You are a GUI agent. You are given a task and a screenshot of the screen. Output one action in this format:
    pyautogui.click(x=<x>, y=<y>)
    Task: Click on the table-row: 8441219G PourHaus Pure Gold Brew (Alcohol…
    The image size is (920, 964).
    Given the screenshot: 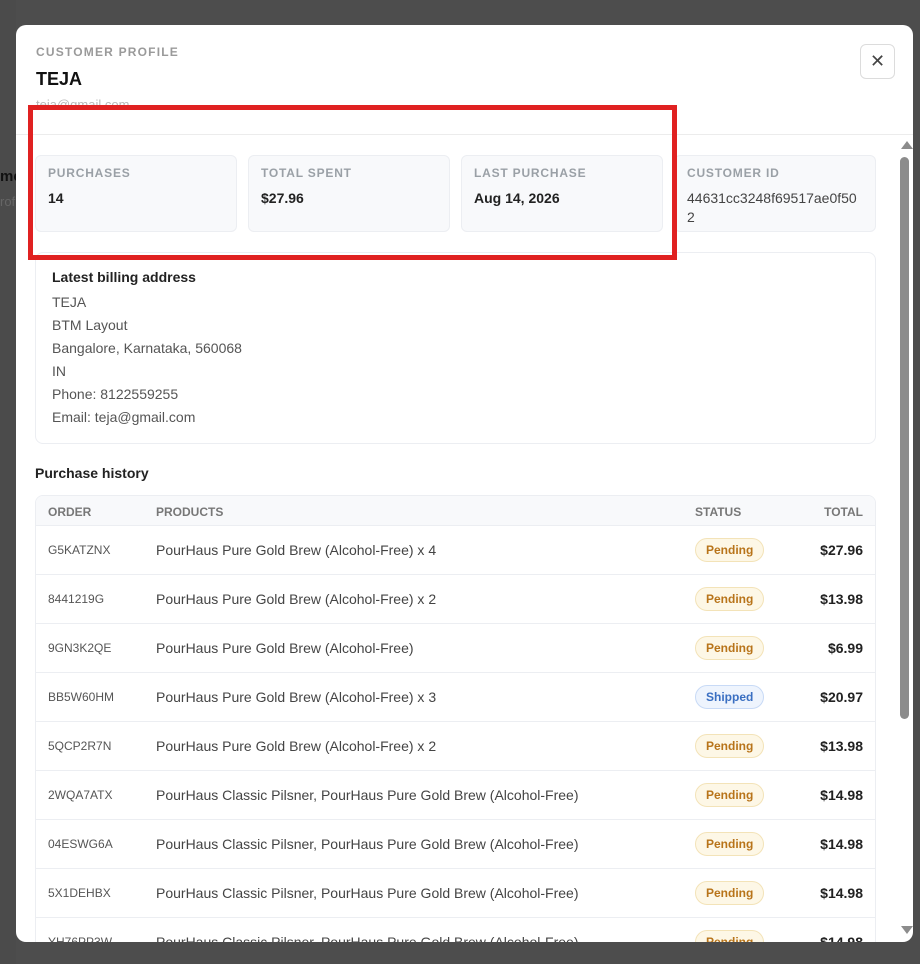 What is the action you would take?
    pyautogui.click(x=455, y=599)
    